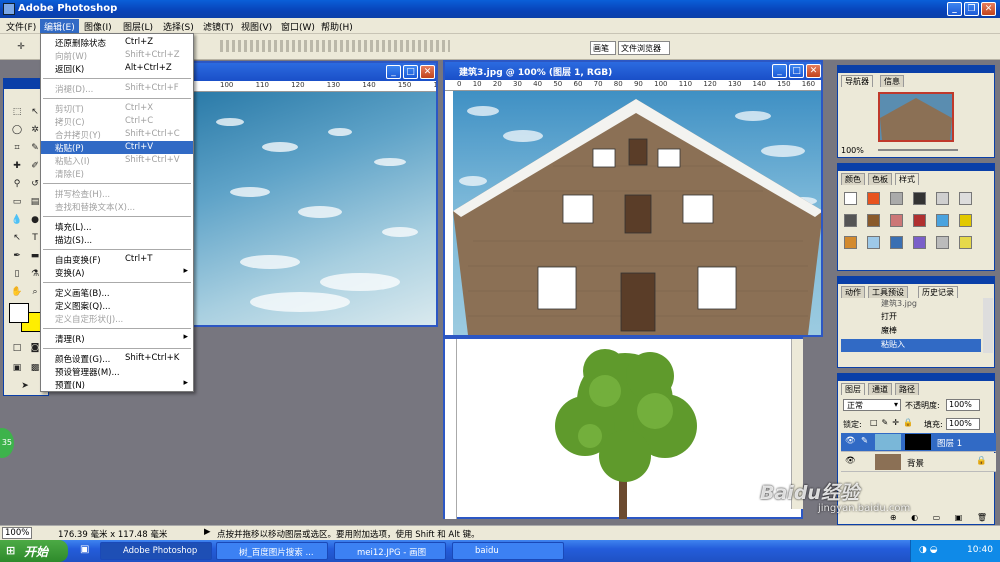  I want to click on tab-tool-presets: 工具预设, so click(888, 292).